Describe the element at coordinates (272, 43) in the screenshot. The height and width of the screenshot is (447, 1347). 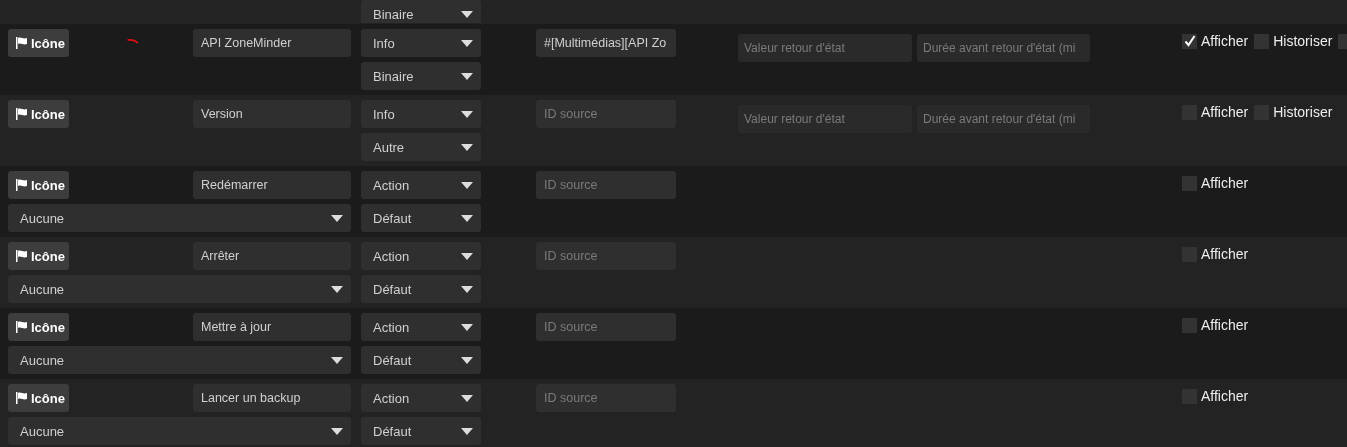
I see `name-field: API ZoneMinder` at that location.